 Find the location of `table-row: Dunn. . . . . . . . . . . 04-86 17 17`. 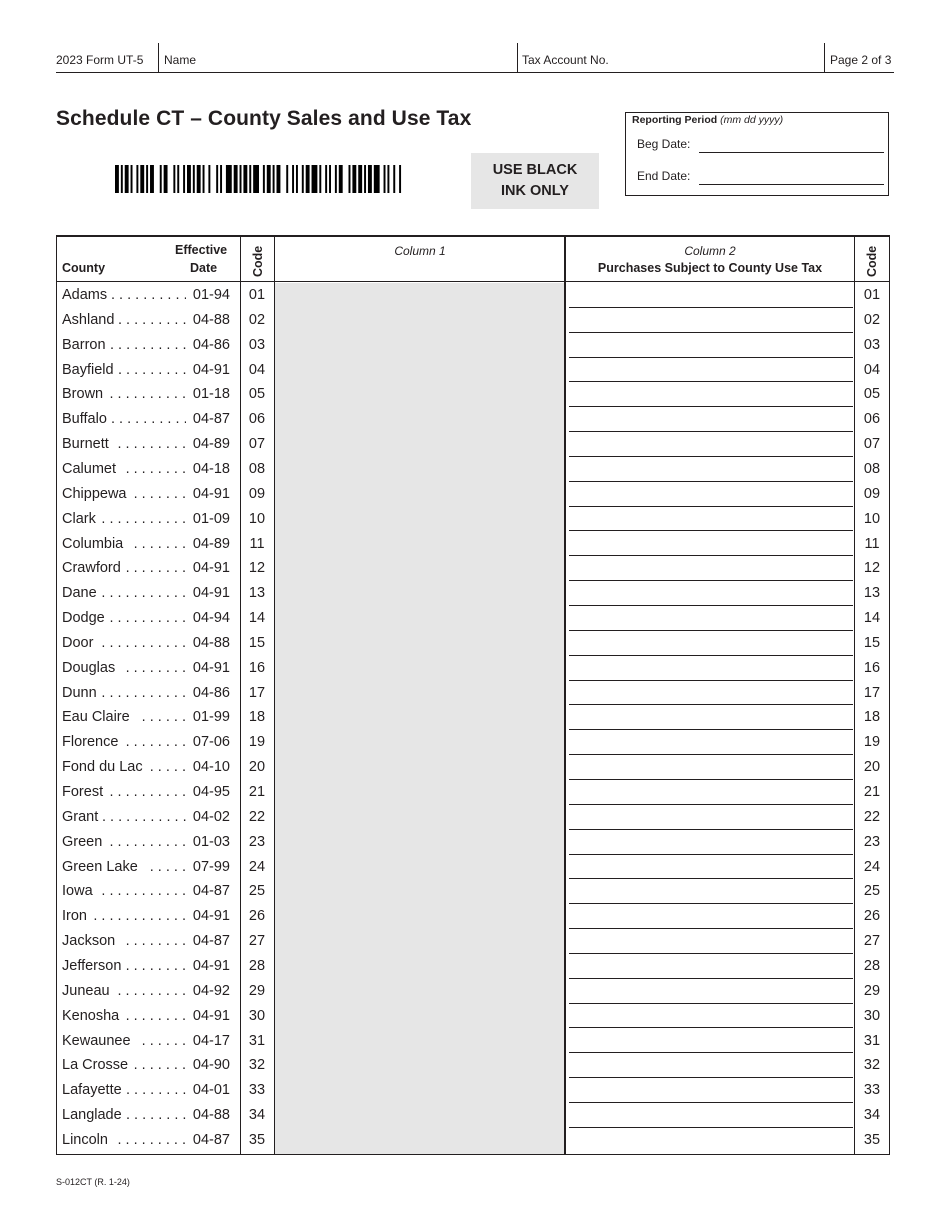

table-row: Dunn. . . . . . . . . . . 04-86 17 17 is located at coordinates (472, 694).